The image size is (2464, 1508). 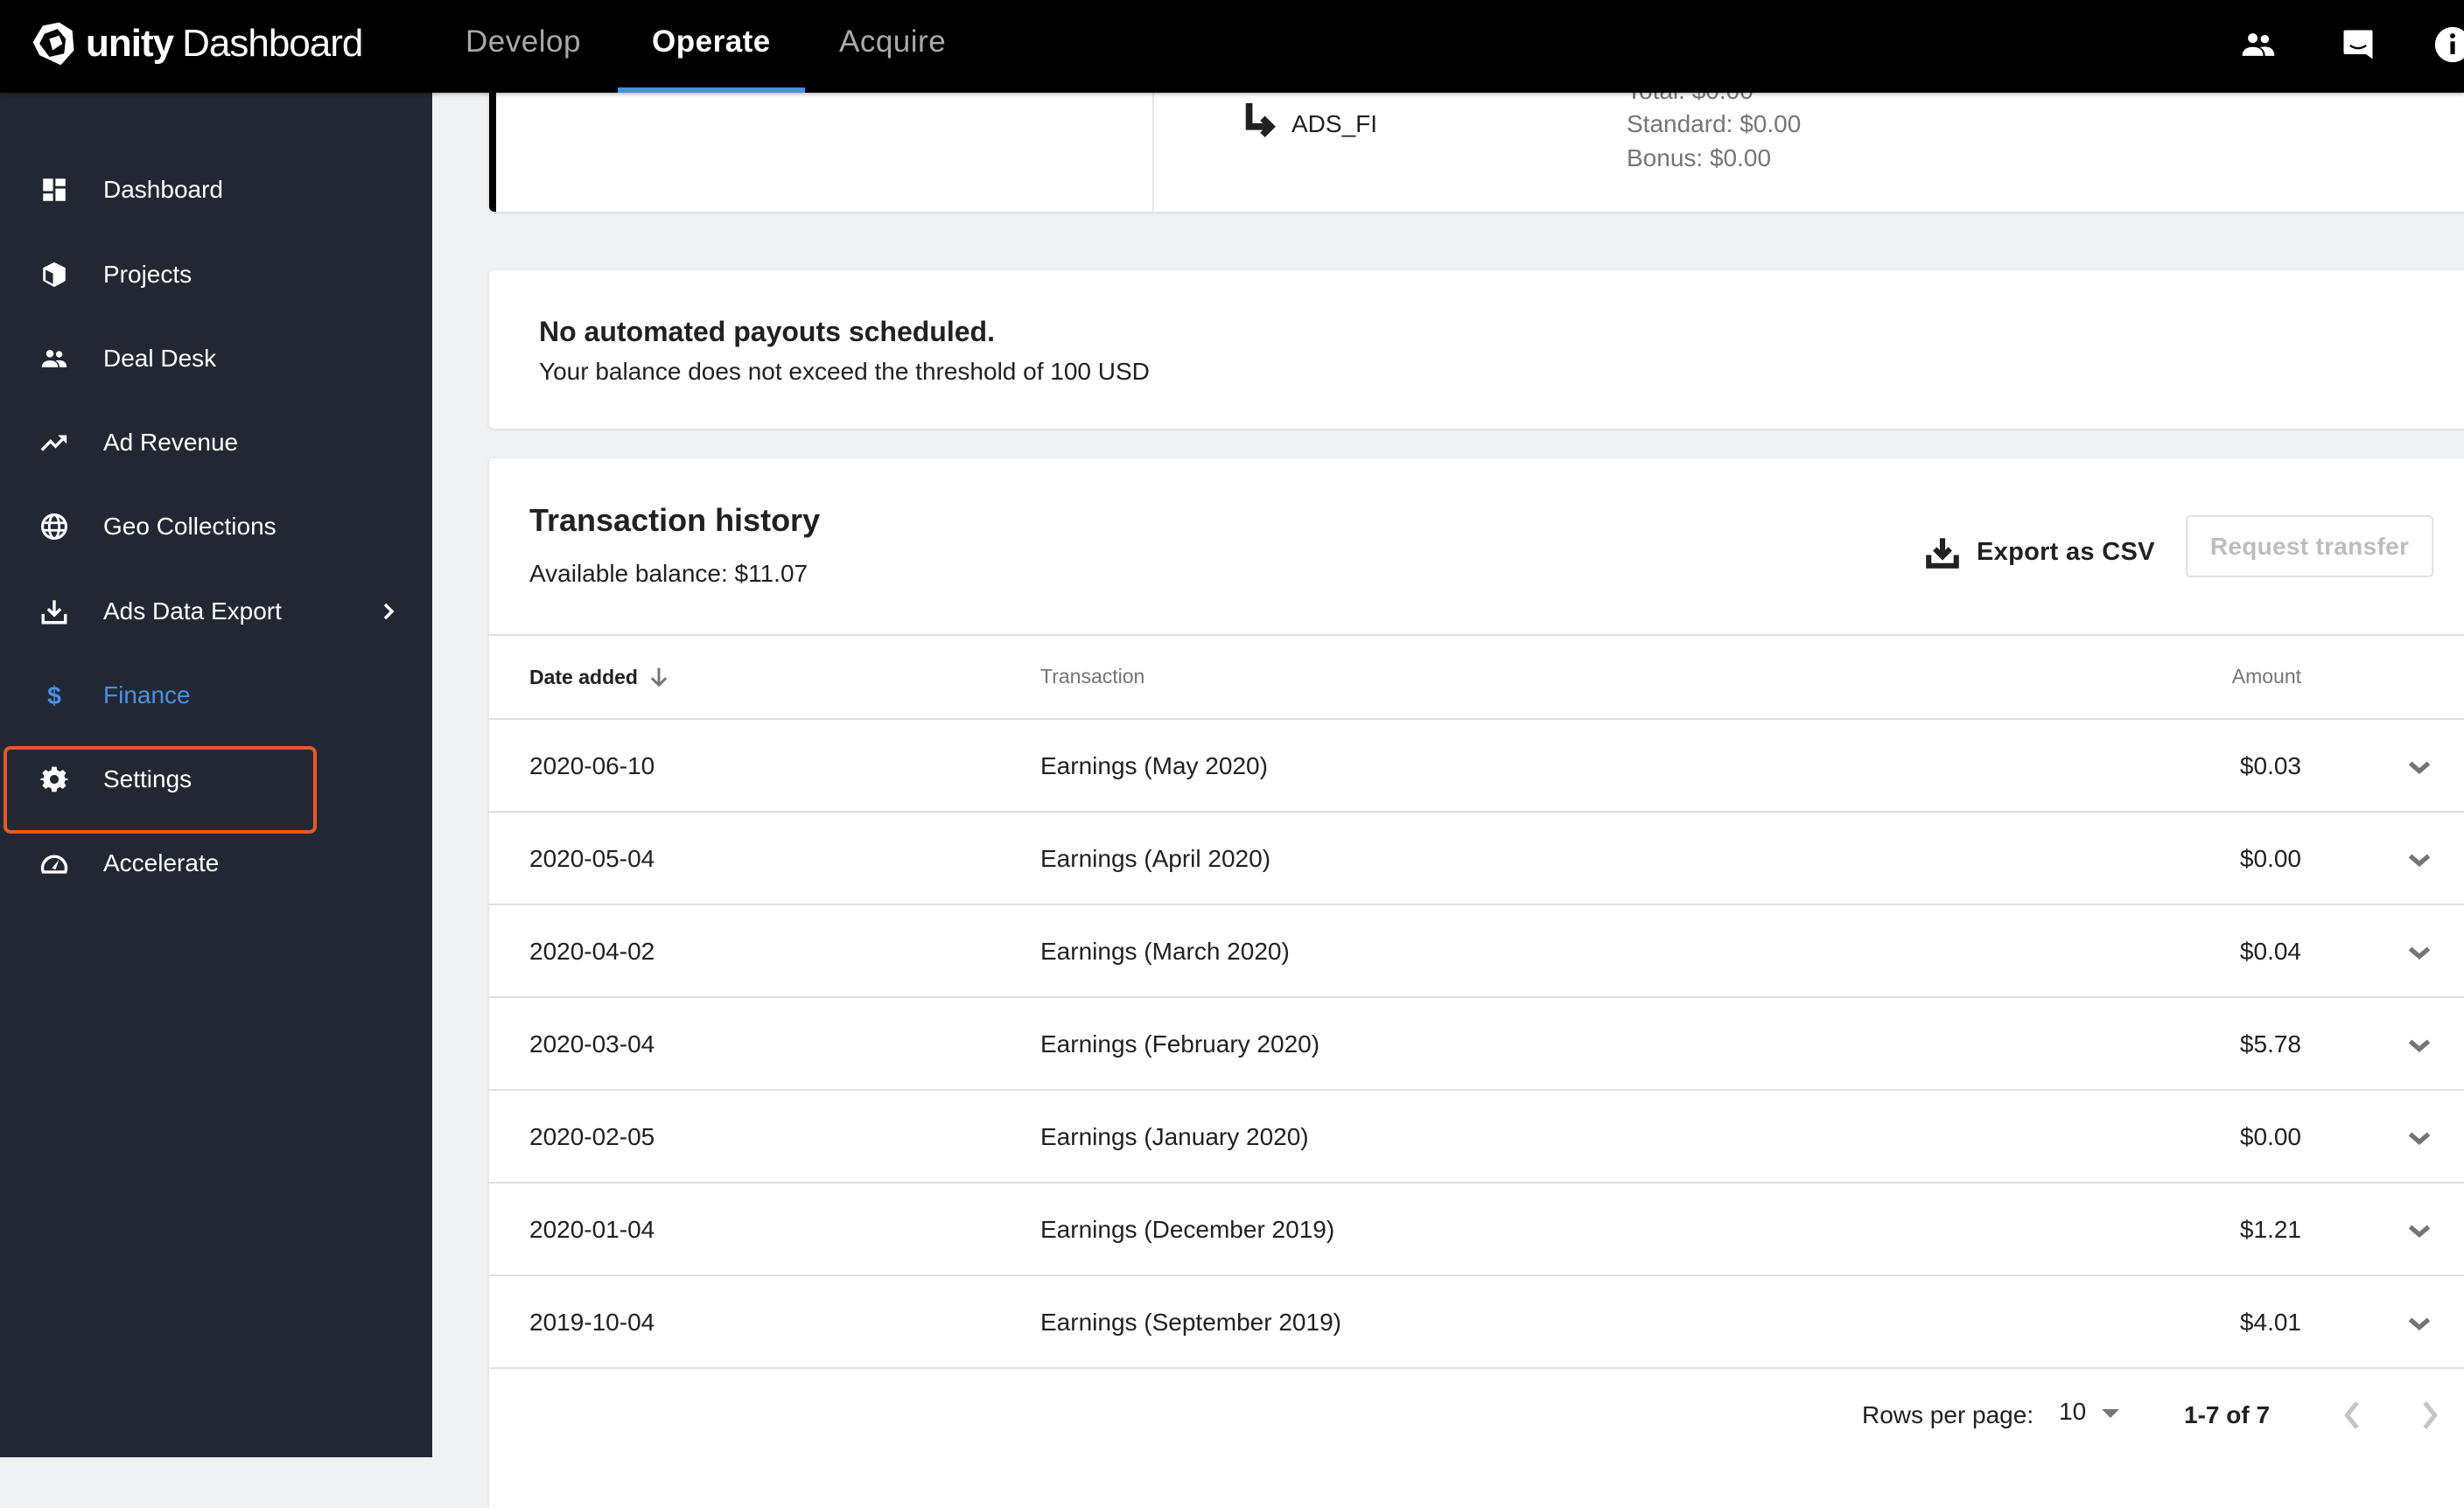 What do you see at coordinates (1174, 1136) in the screenshot?
I see `cell-transaction: Earnings (January 2020)` at bounding box center [1174, 1136].